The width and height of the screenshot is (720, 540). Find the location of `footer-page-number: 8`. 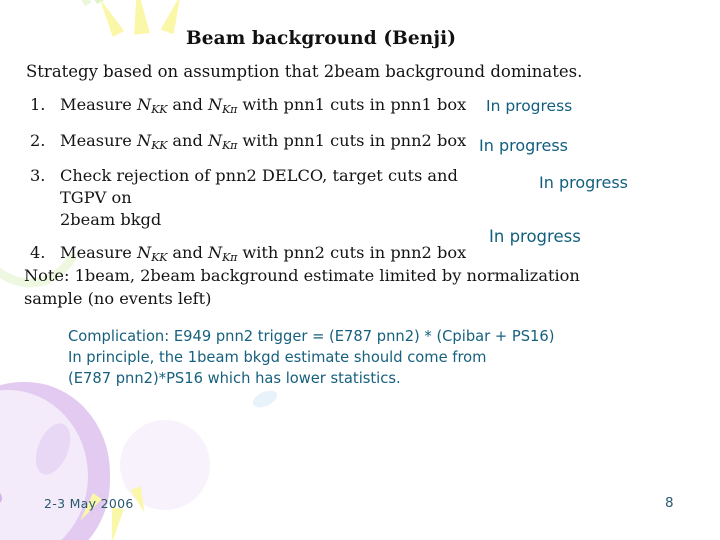

footer-page-number: 8 is located at coordinates (669, 503).